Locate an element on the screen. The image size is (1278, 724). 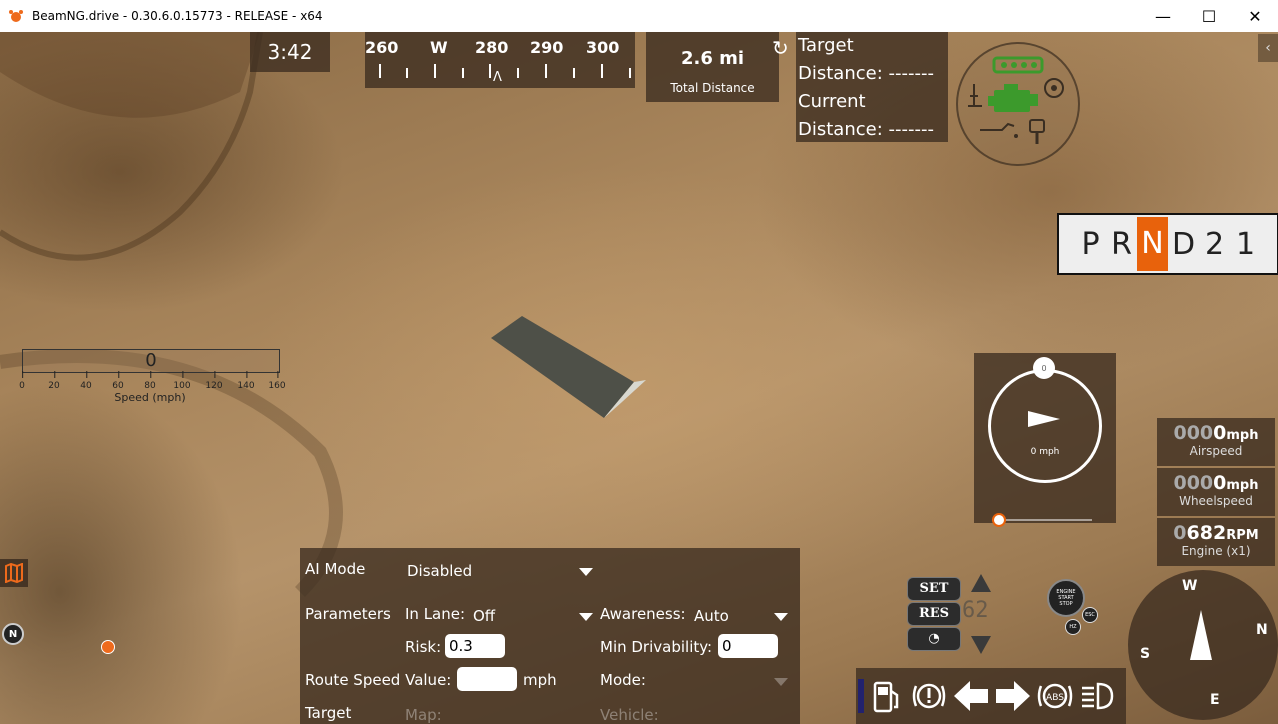
esc-button: ESC is located at coordinates (1090, 615).